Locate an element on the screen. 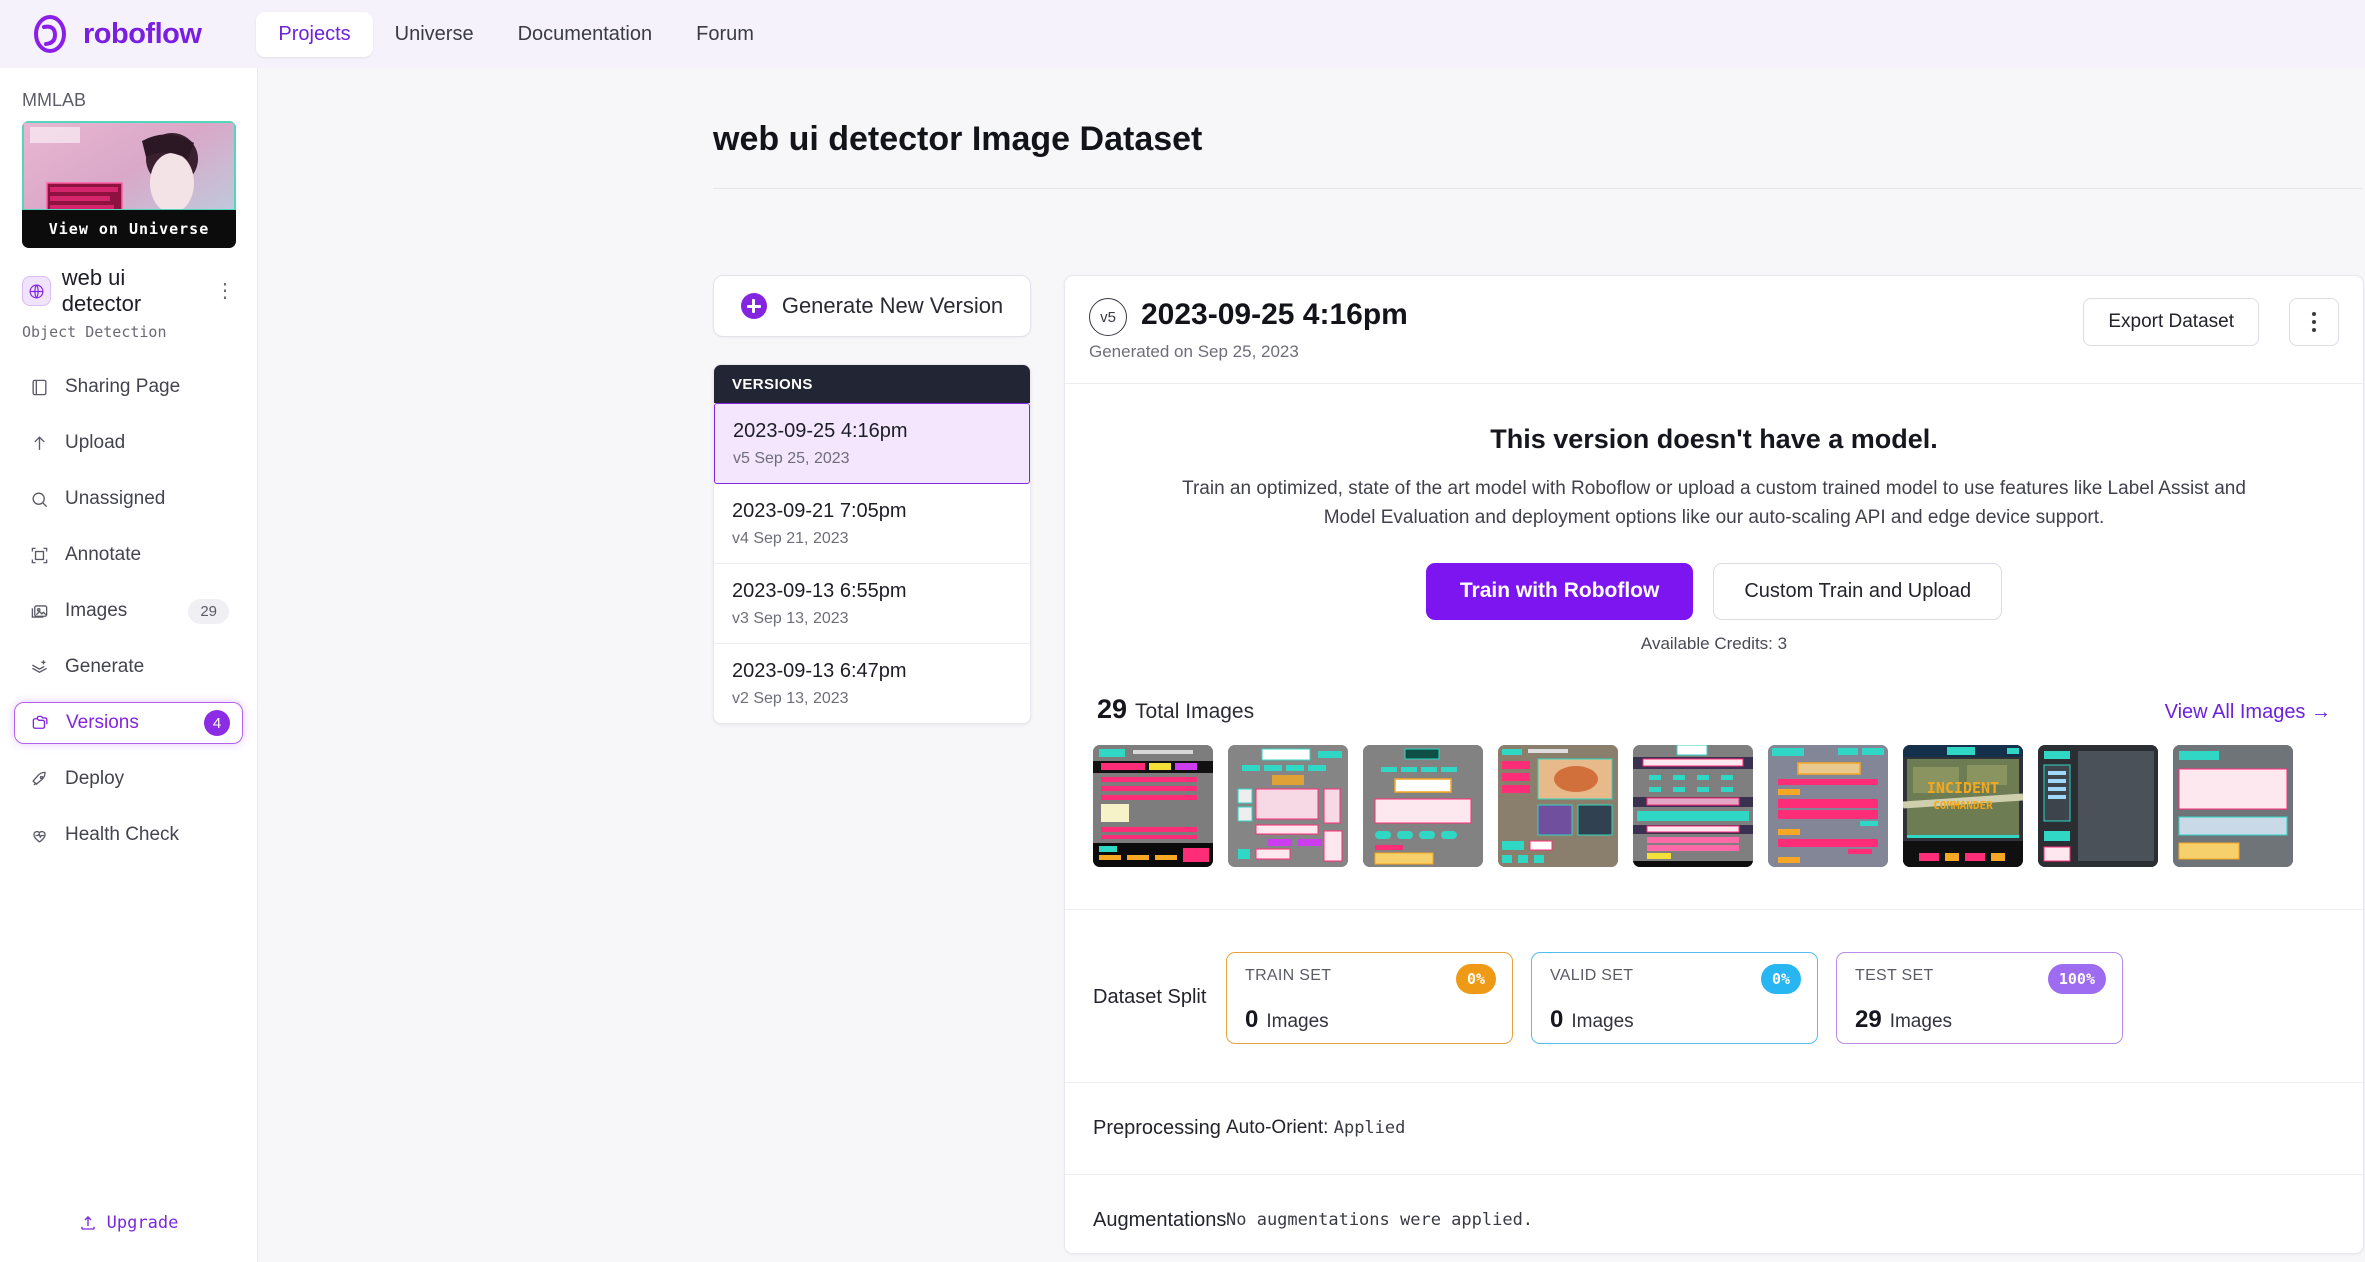 This screenshot has height=1262, width=2365. version-list-item-v5: 2023-09-25 4:16pm v5 Sep 25, 2023 is located at coordinates (872, 443).